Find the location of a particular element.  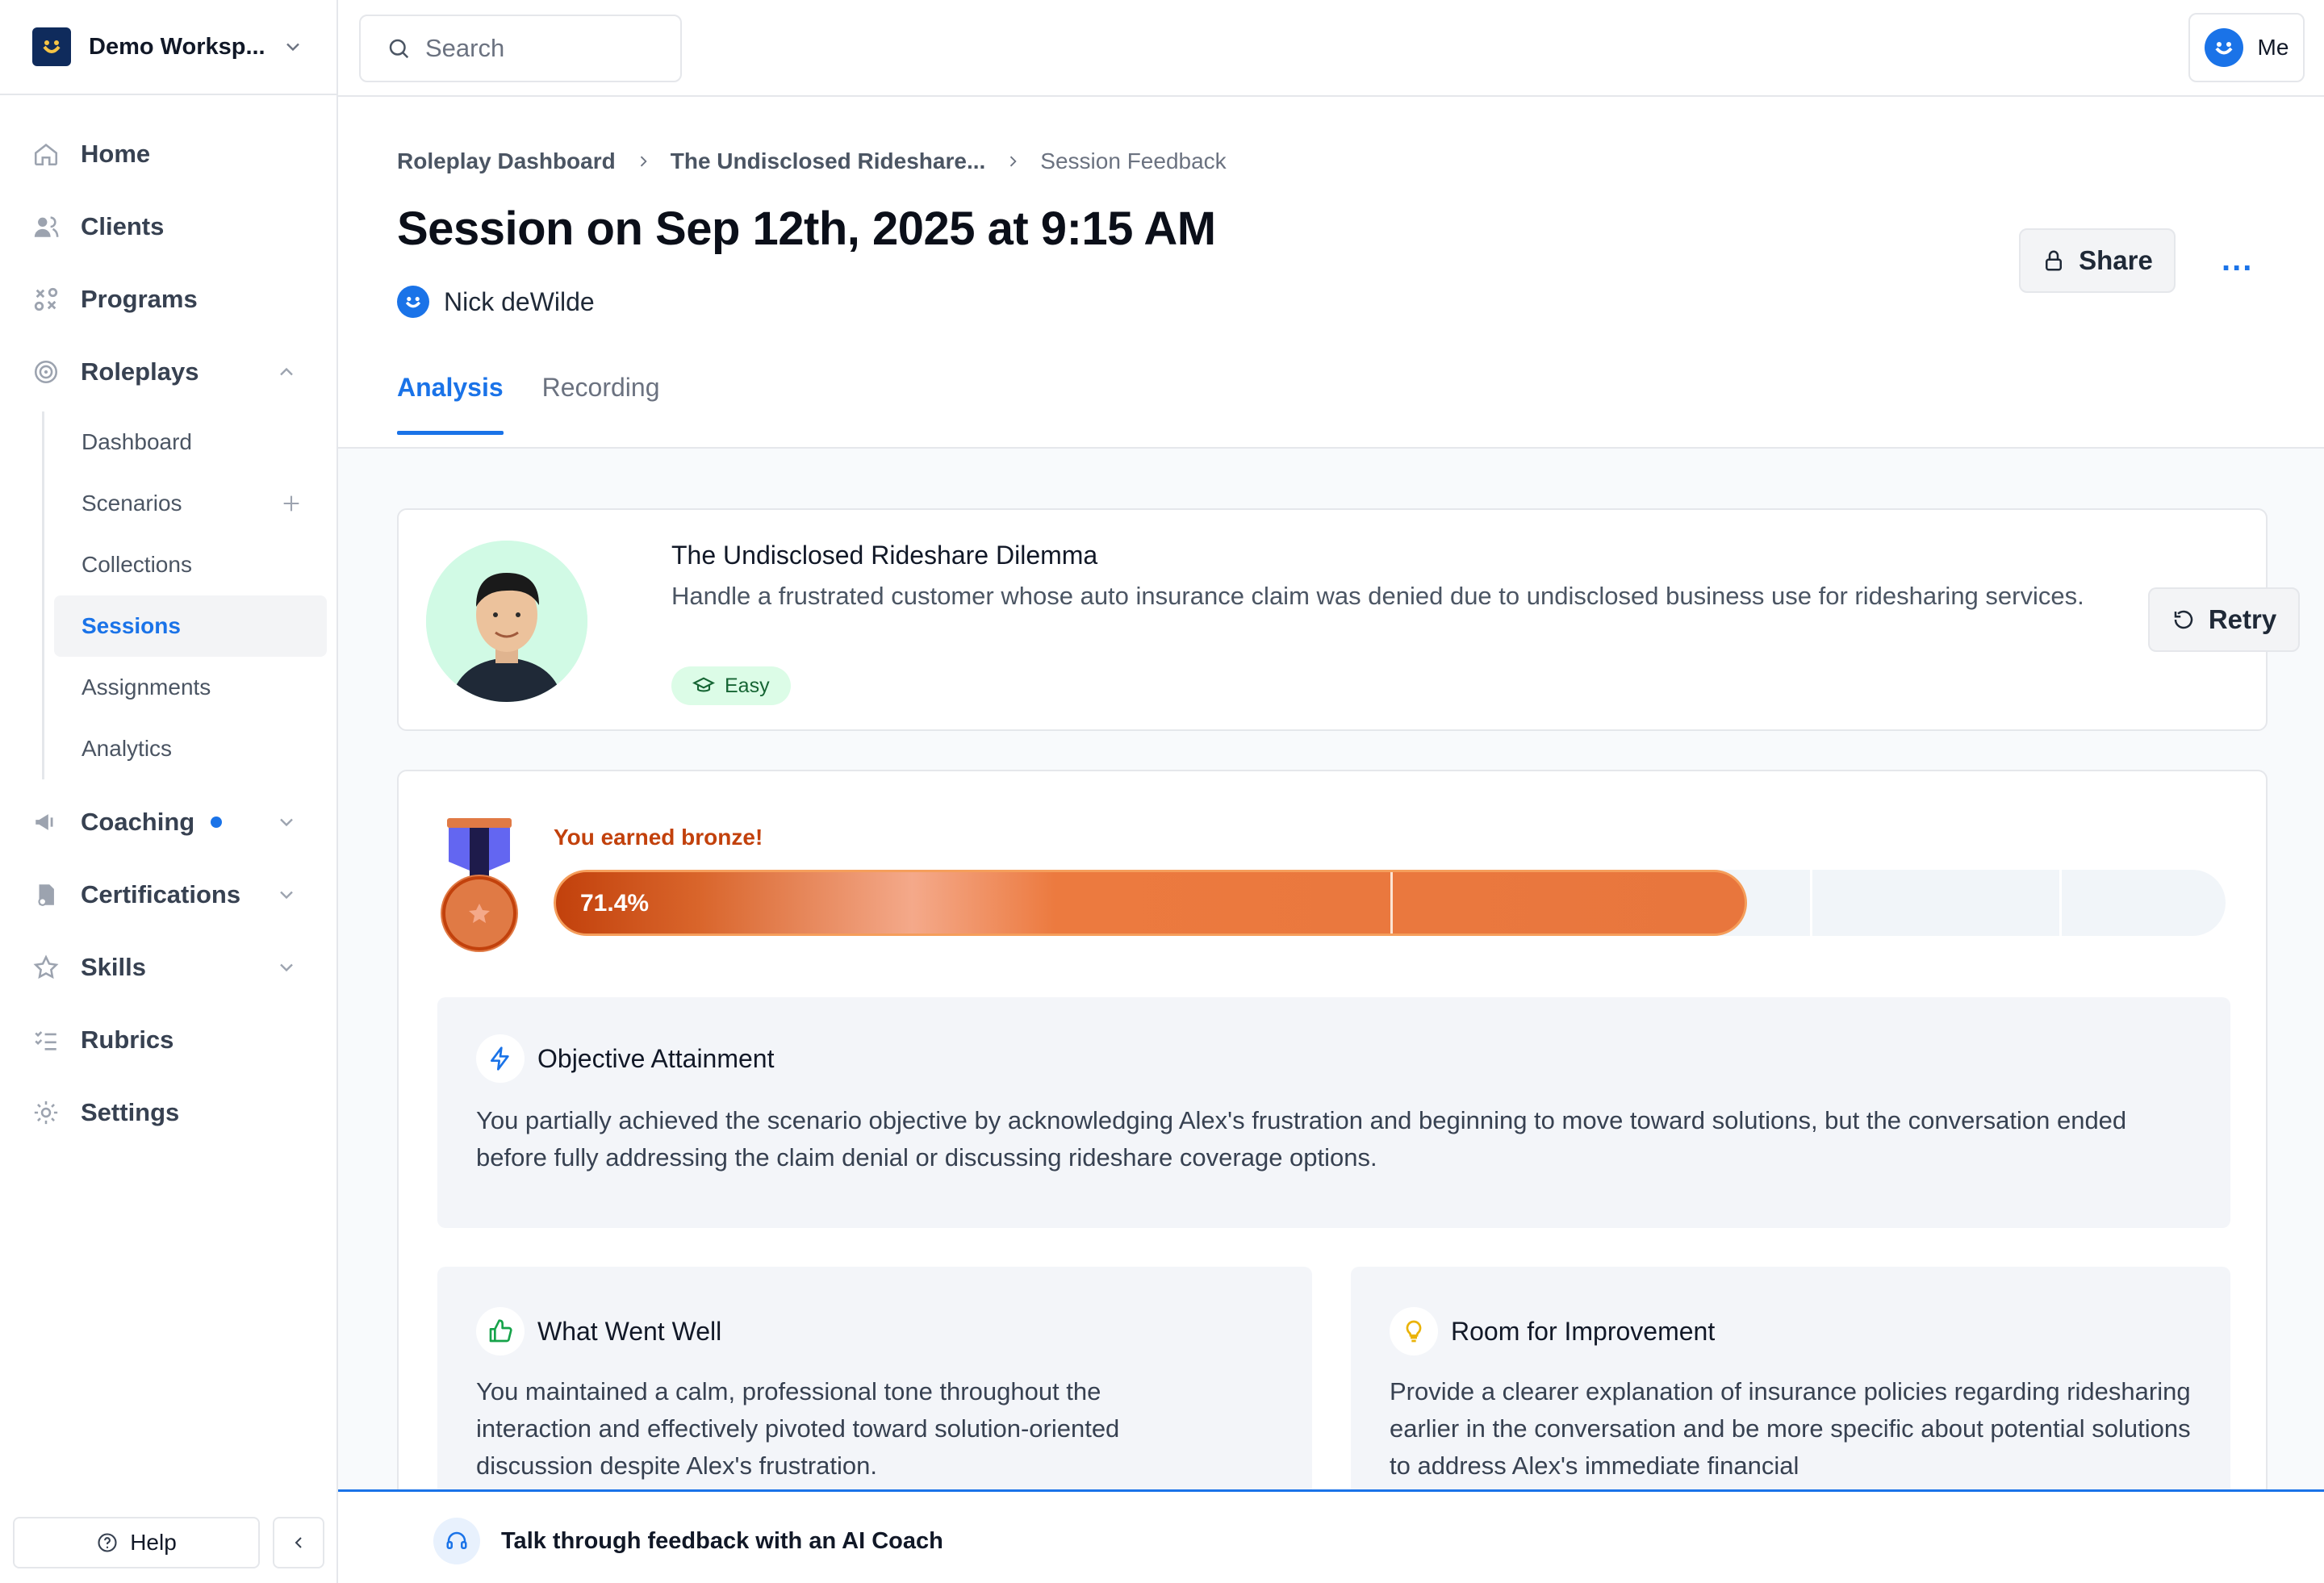

subnav-label: Analytics is located at coordinates (127, 748).